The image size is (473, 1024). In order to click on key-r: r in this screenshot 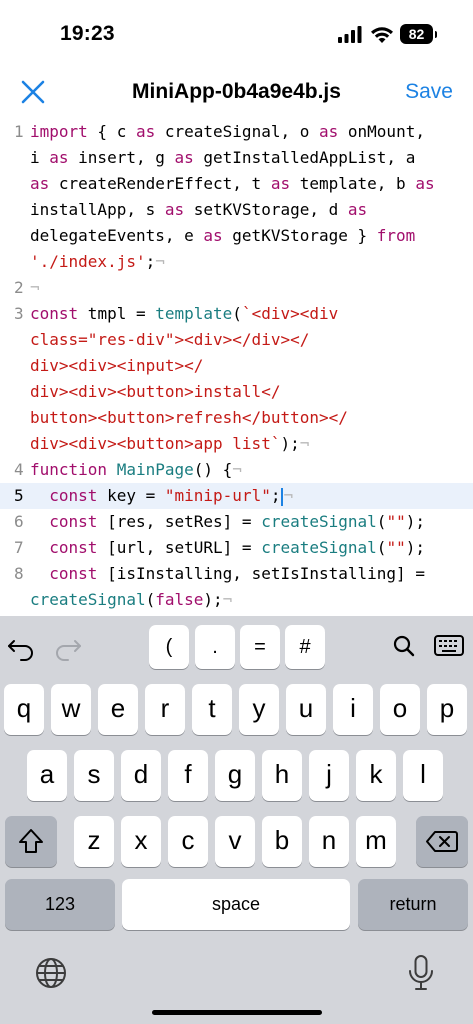, I will do `click(165, 709)`.